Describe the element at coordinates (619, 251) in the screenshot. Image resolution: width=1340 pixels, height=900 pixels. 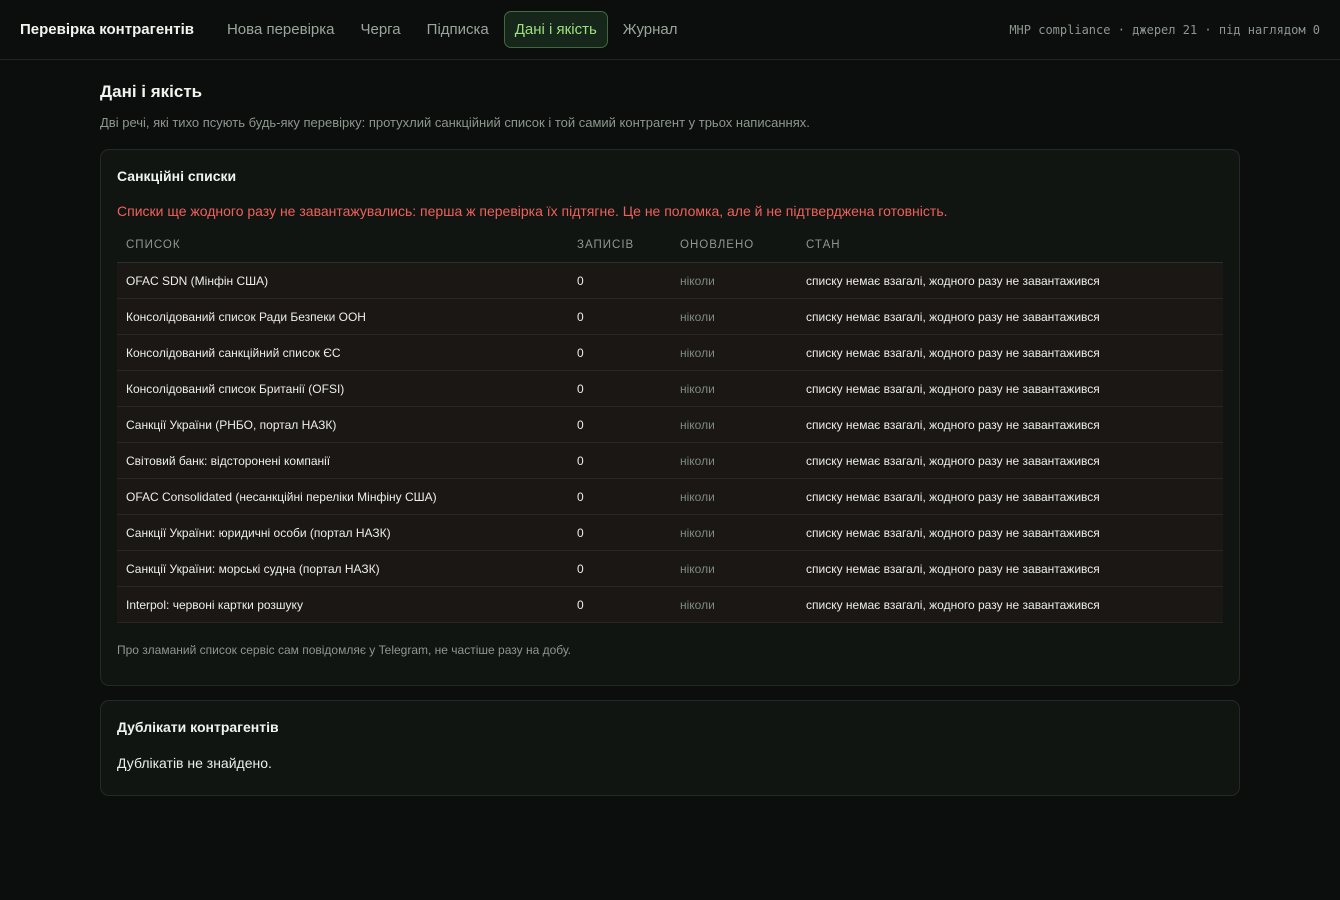
I see `col-records: Записів` at that location.